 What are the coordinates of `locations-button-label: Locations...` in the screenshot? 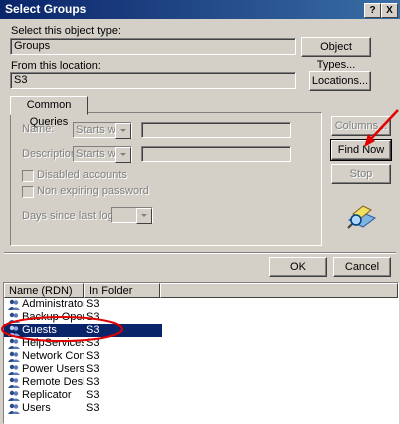 It's located at (340, 81).